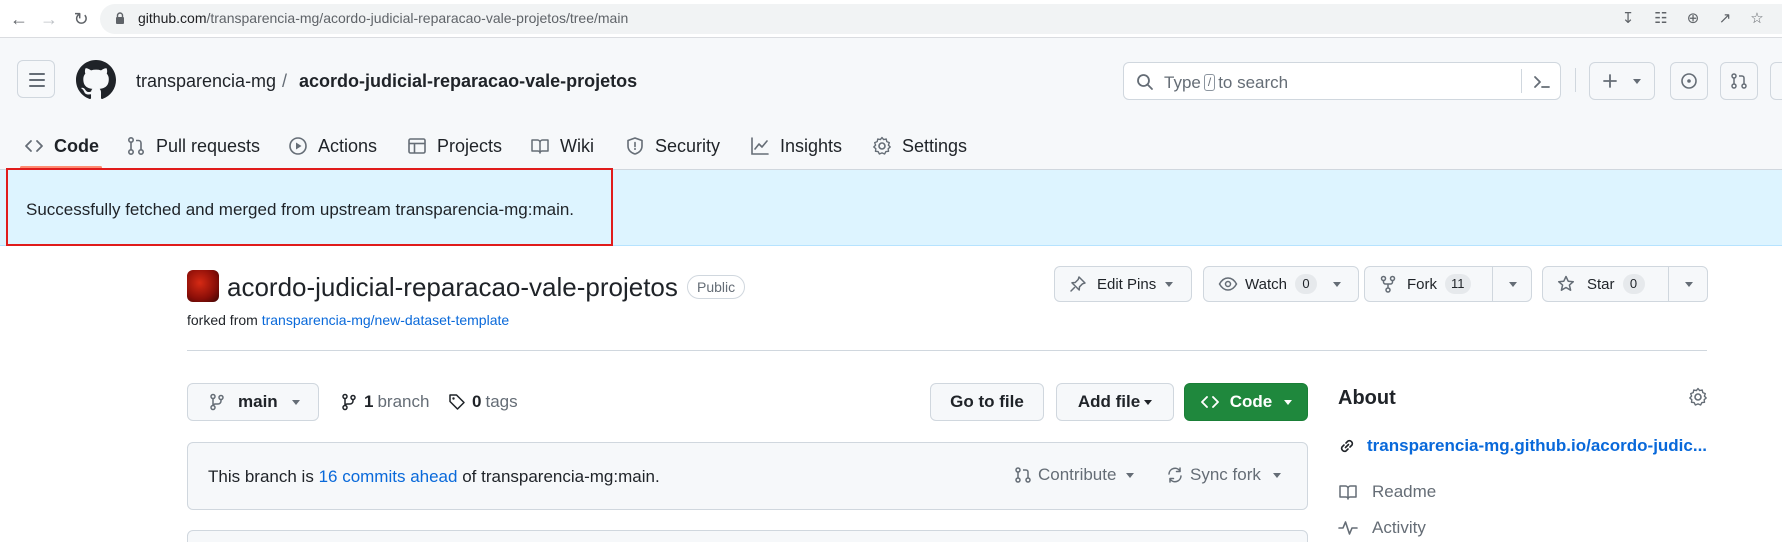 This screenshot has height=542, width=1782. I want to click on fork-status-prefix: This branch is, so click(261, 476).